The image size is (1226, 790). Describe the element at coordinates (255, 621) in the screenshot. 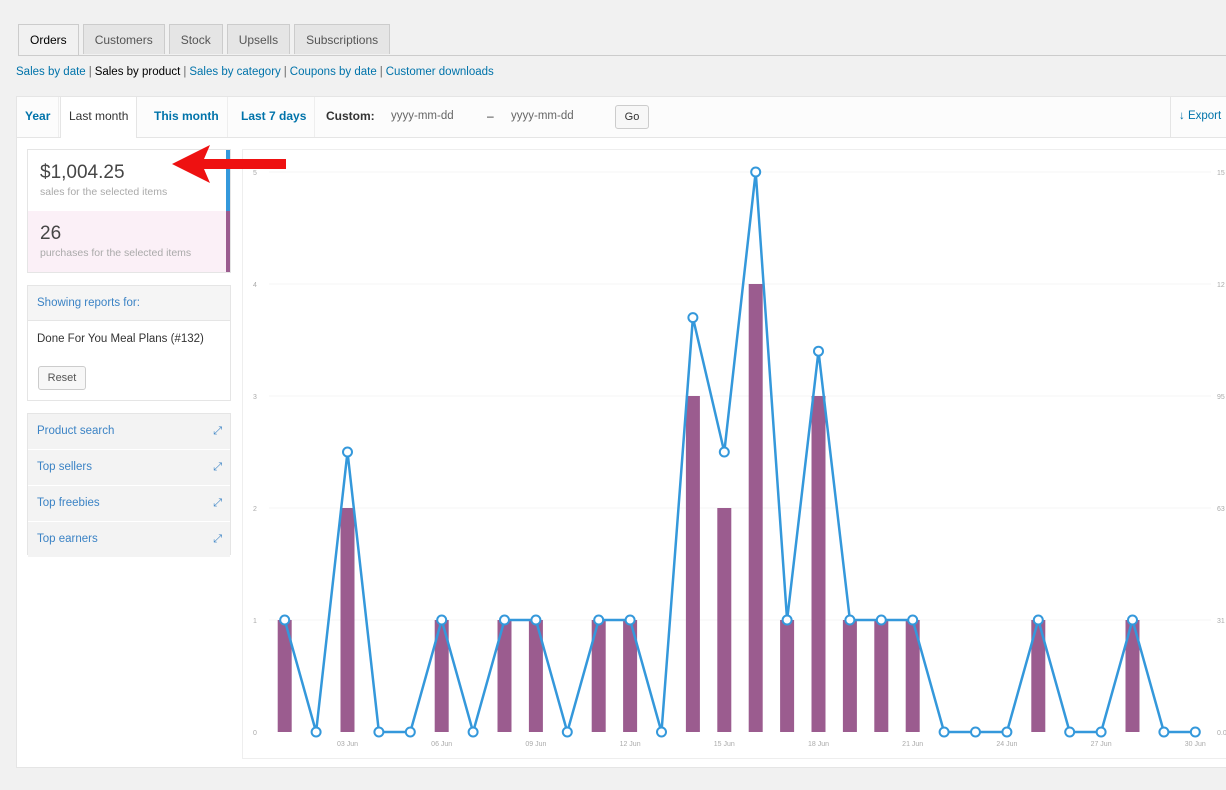

I see `y-tick-label-left: 1` at that location.